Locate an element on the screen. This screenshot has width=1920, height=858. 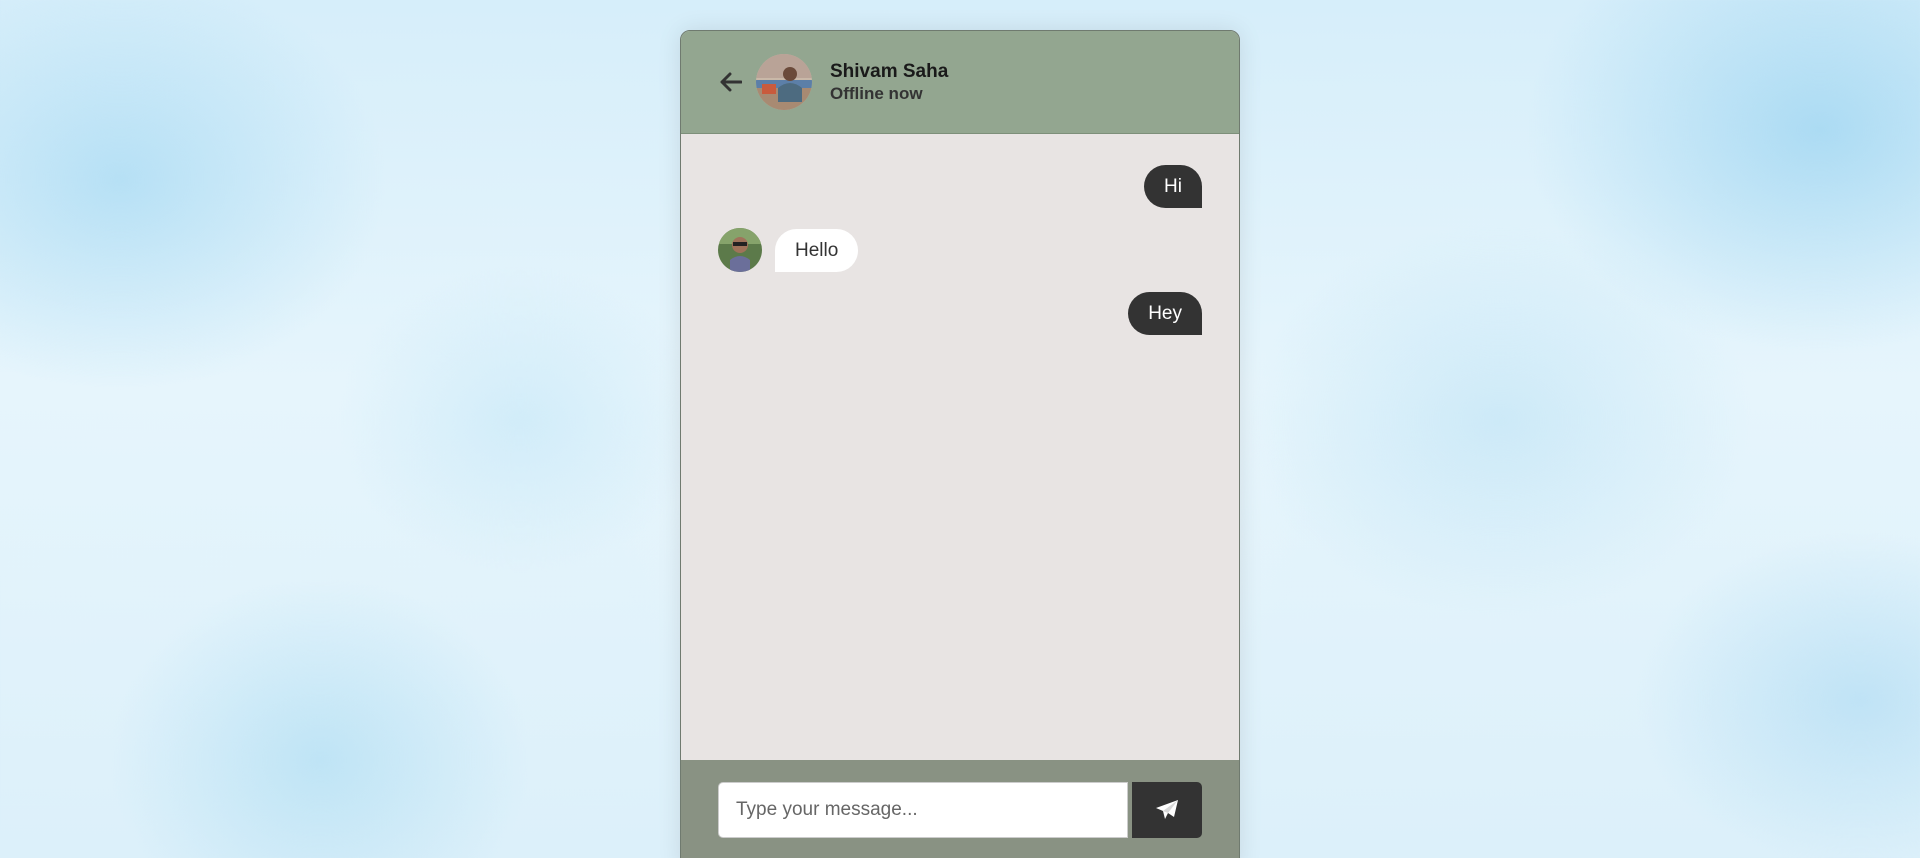
outgoing-message: Hi is located at coordinates (1173, 186).